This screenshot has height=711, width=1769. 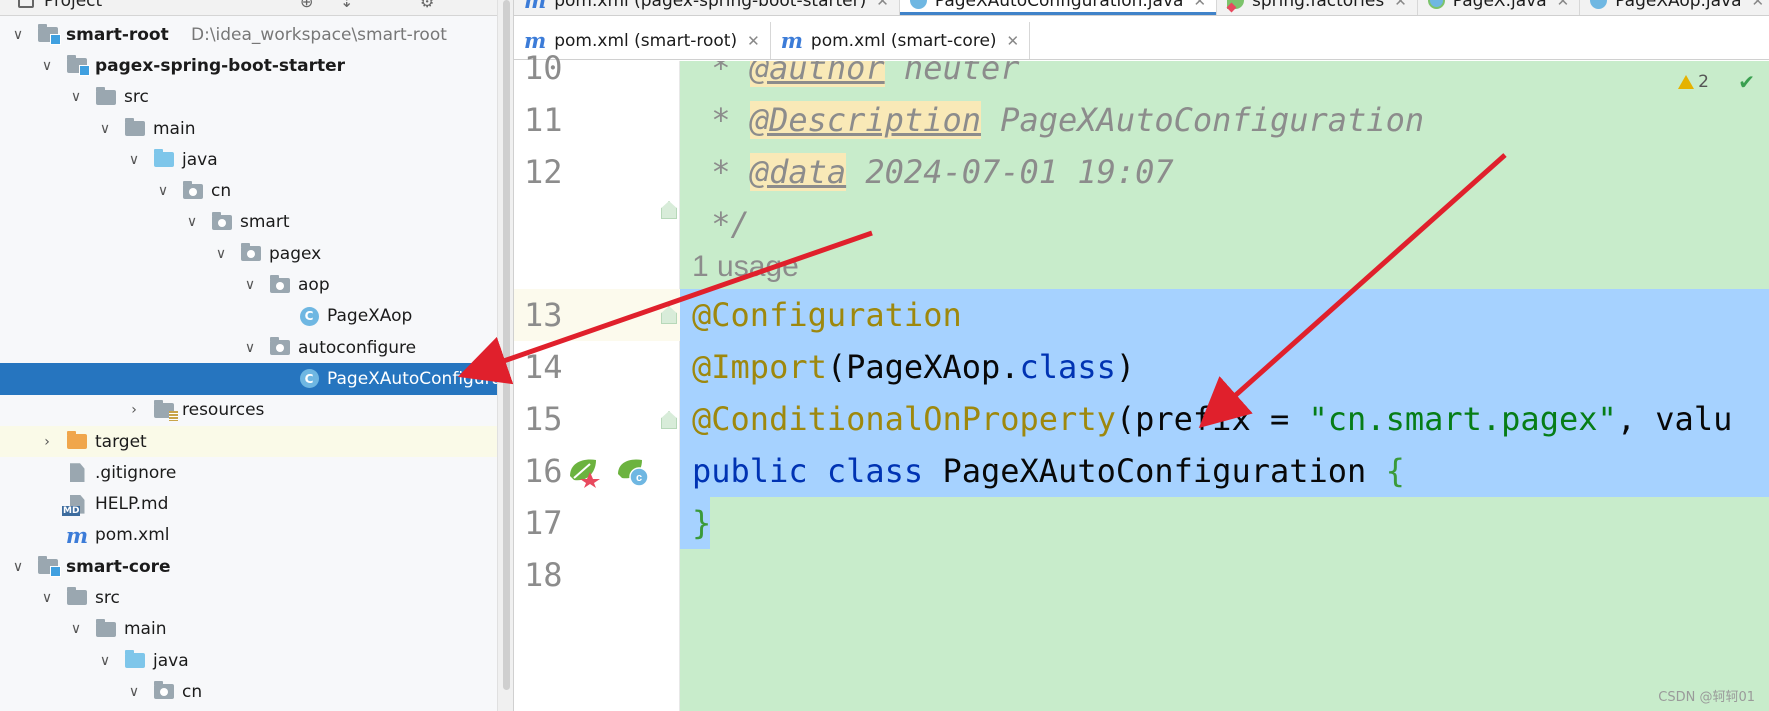 I want to click on code-line-12: */, so click(x=721, y=224).